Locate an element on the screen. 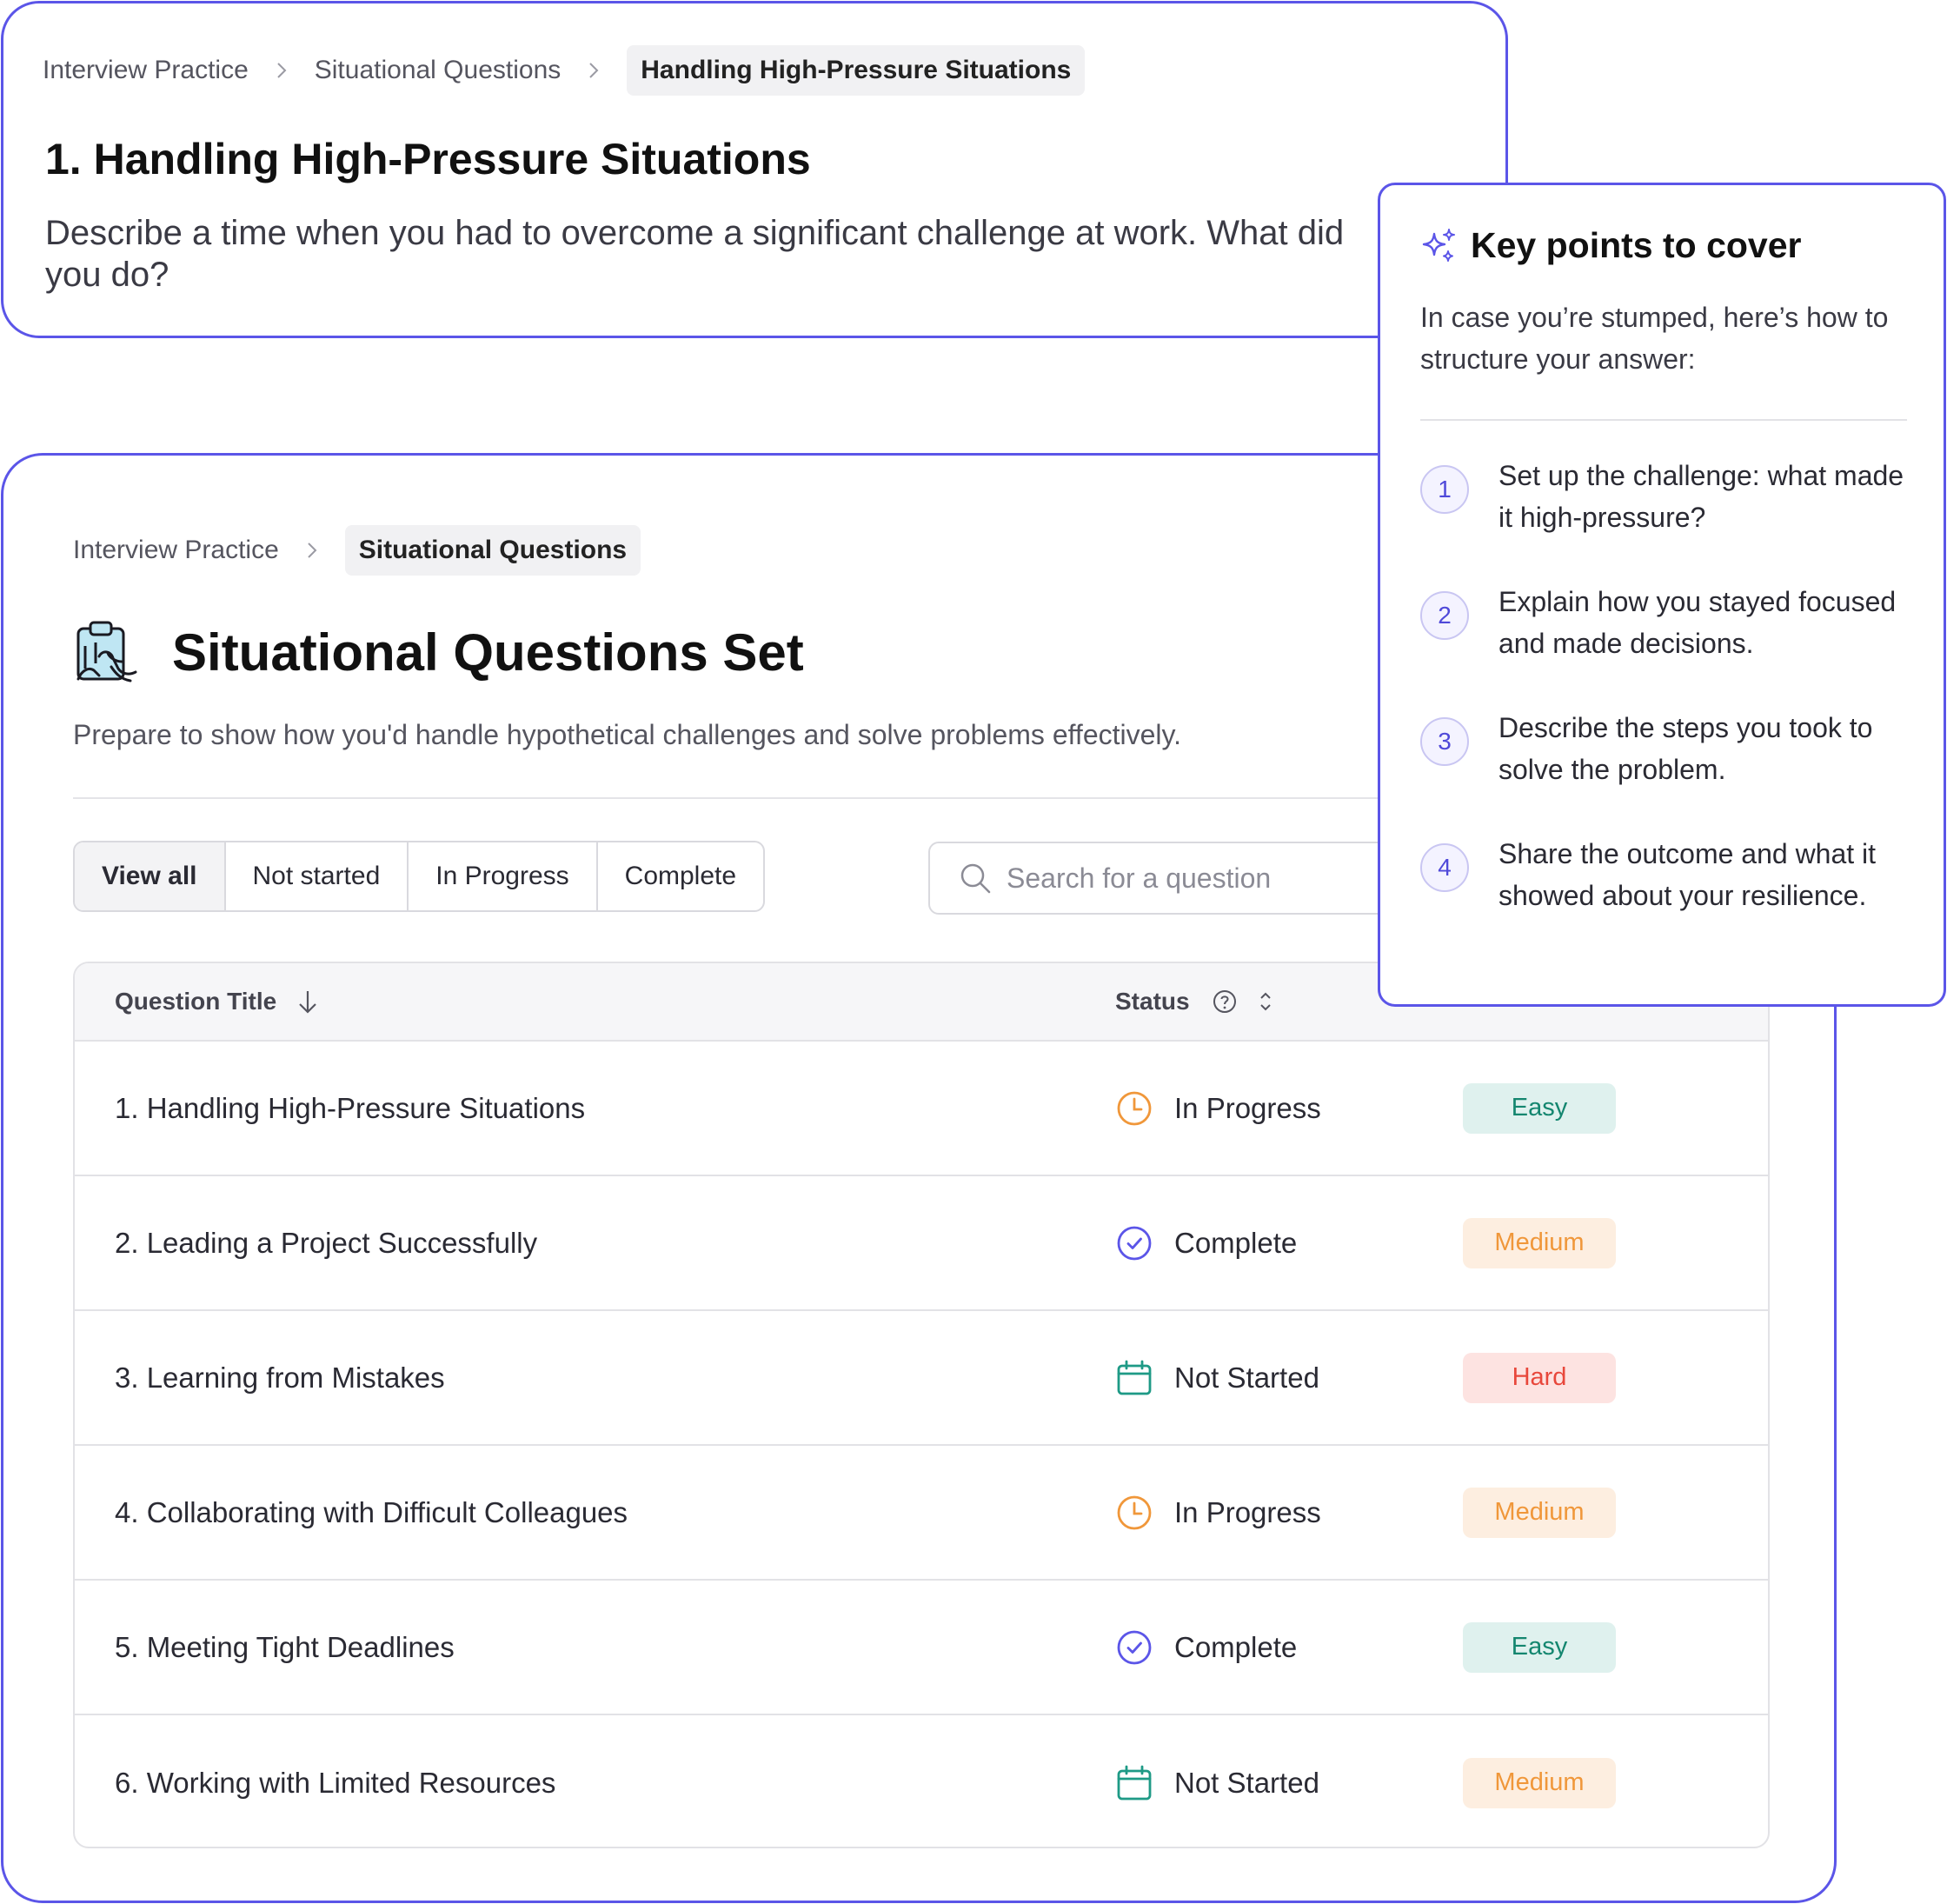 The height and width of the screenshot is (1904, 1947). arrow-down-icon is located at coordinates (308, 1001).